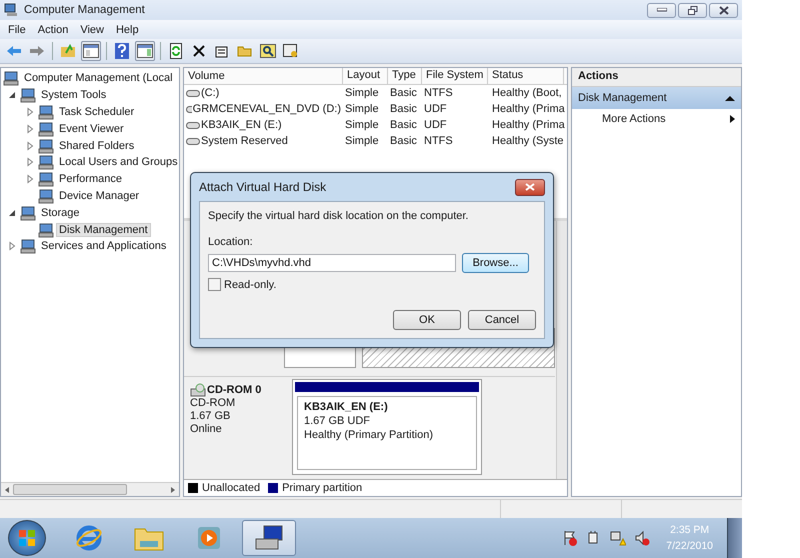  I want to click on delete-icon, so click(199, 51).